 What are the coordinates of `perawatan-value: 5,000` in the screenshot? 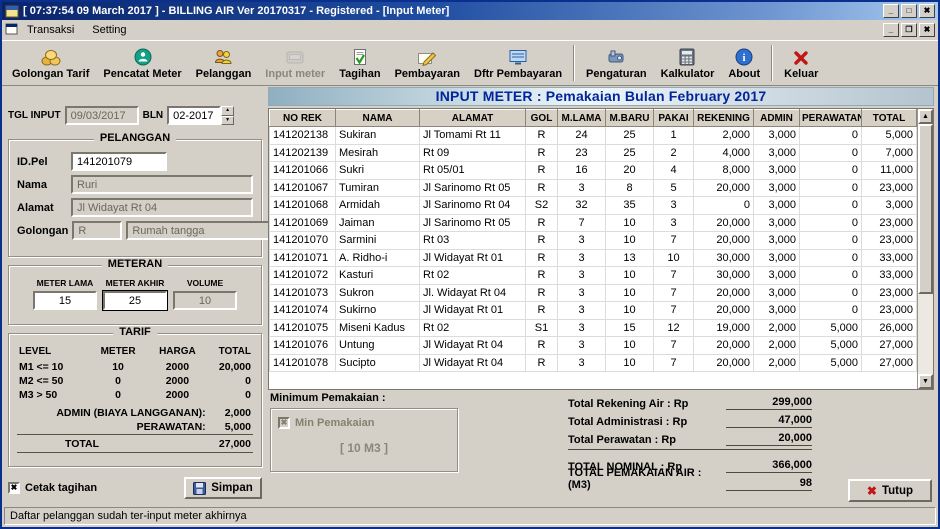 It's located at (230, 427).